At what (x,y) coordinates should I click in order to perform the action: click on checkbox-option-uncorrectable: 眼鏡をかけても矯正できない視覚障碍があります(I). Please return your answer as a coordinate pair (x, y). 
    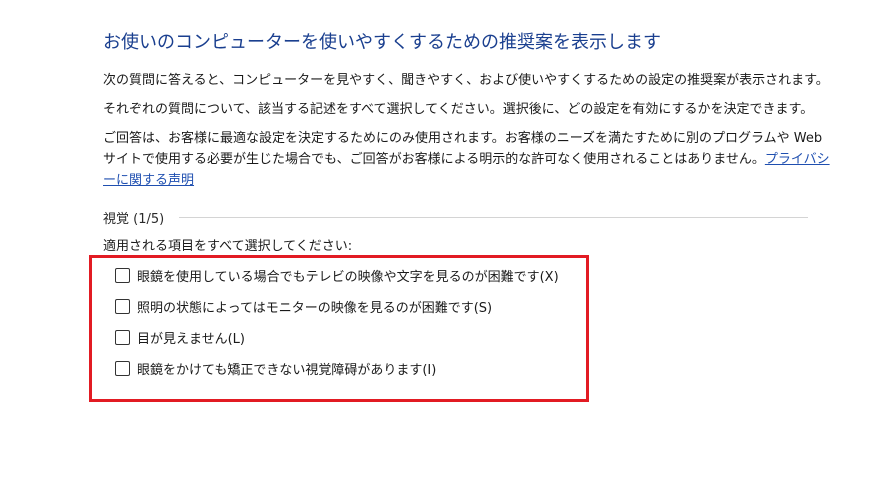
    Looking at the image, I should click on (275, 368).